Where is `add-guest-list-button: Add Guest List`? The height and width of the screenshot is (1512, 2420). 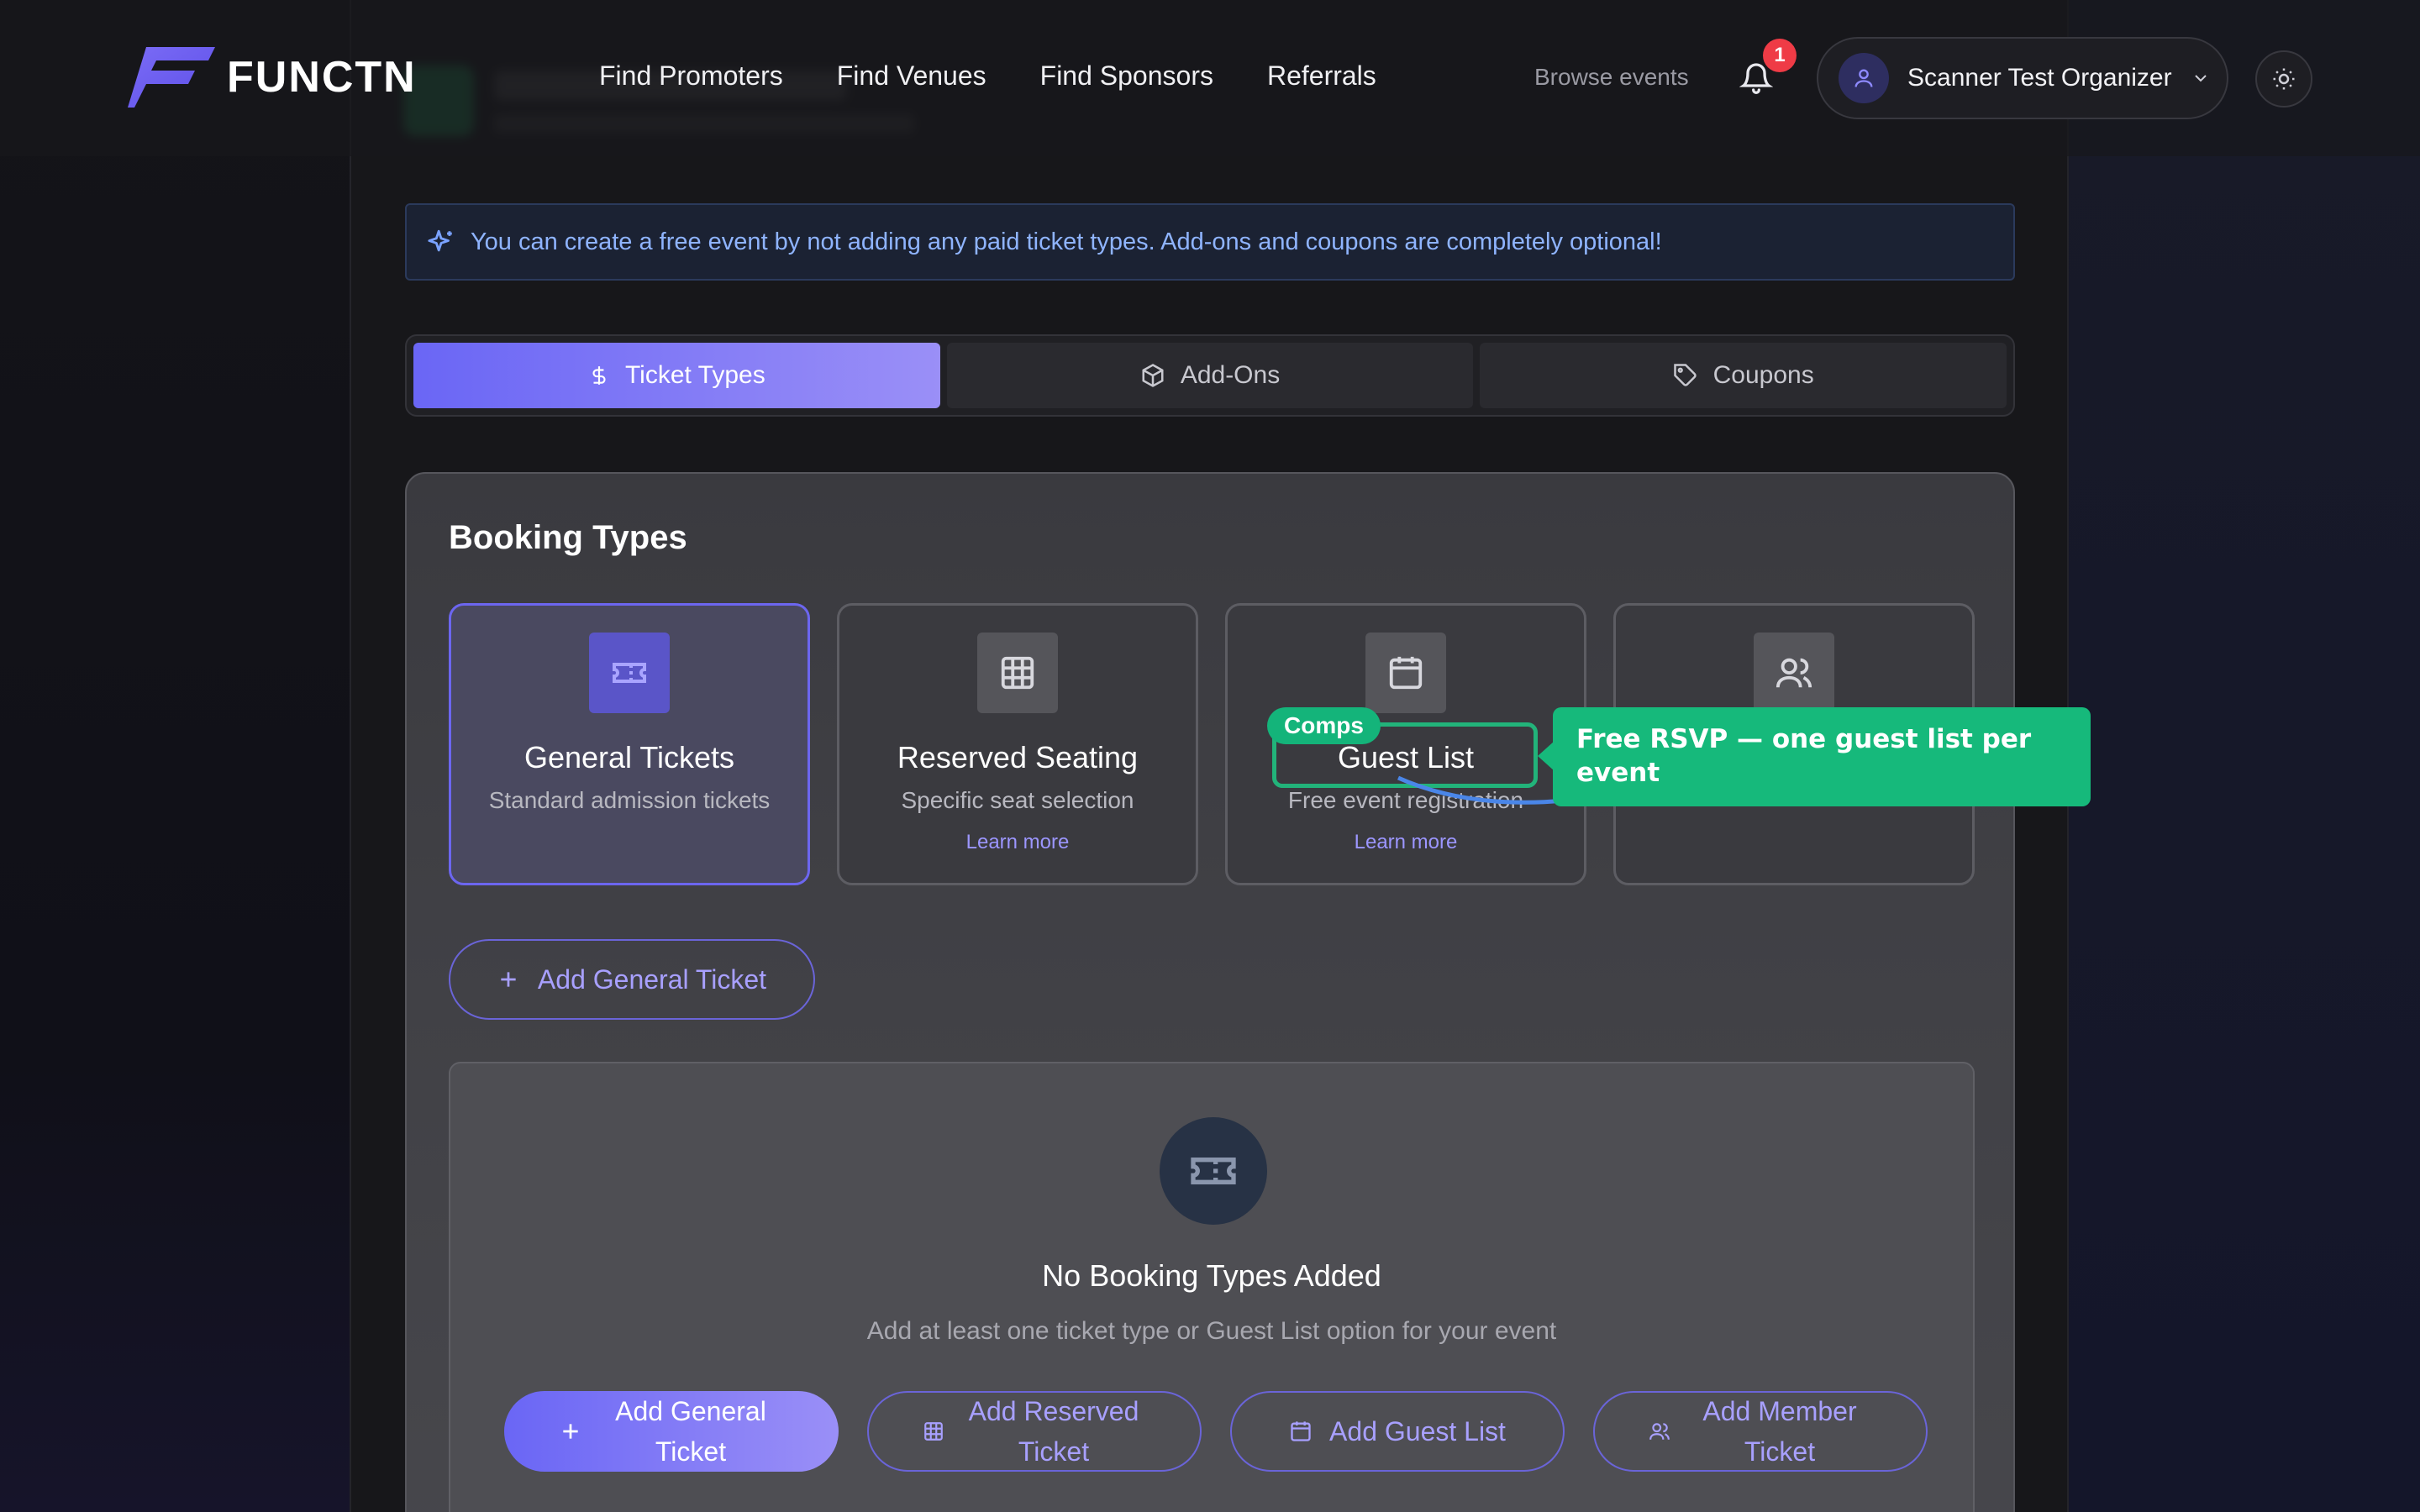 add-guest-list-button: Add Guest List is located at coordinates (1397, 1431).